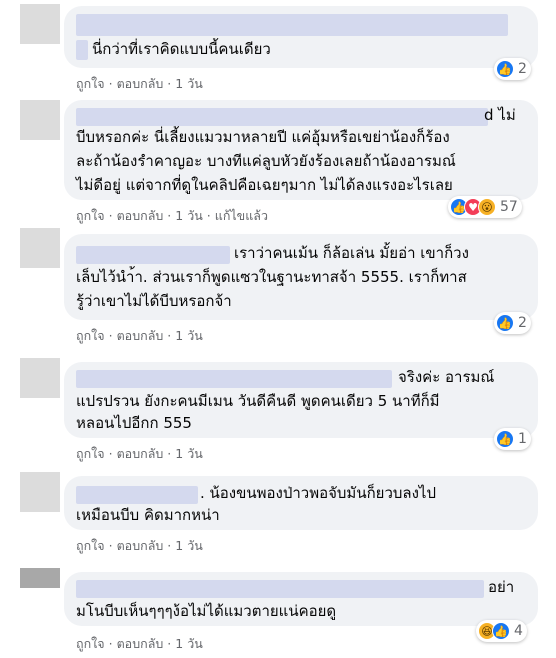 This screenshot has height=658, width=556. I want to click on reaction-count: 57, so click(509, 207).